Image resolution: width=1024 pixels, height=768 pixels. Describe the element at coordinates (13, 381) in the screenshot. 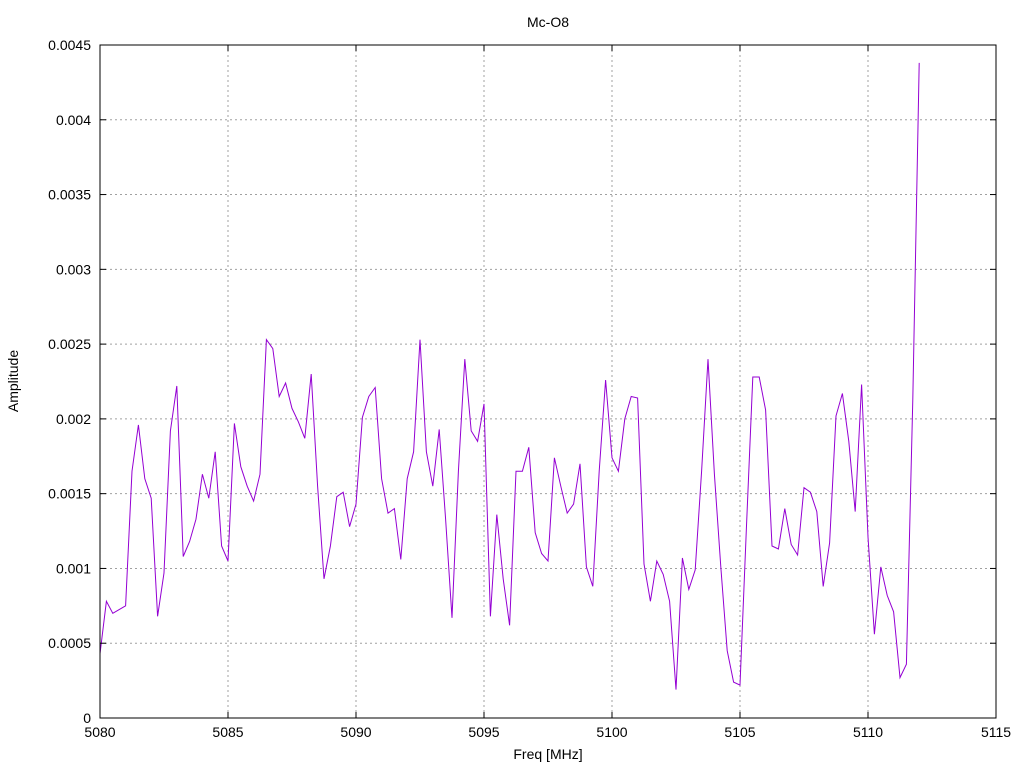

I see `y-axis-label: Amplitude` at that location.